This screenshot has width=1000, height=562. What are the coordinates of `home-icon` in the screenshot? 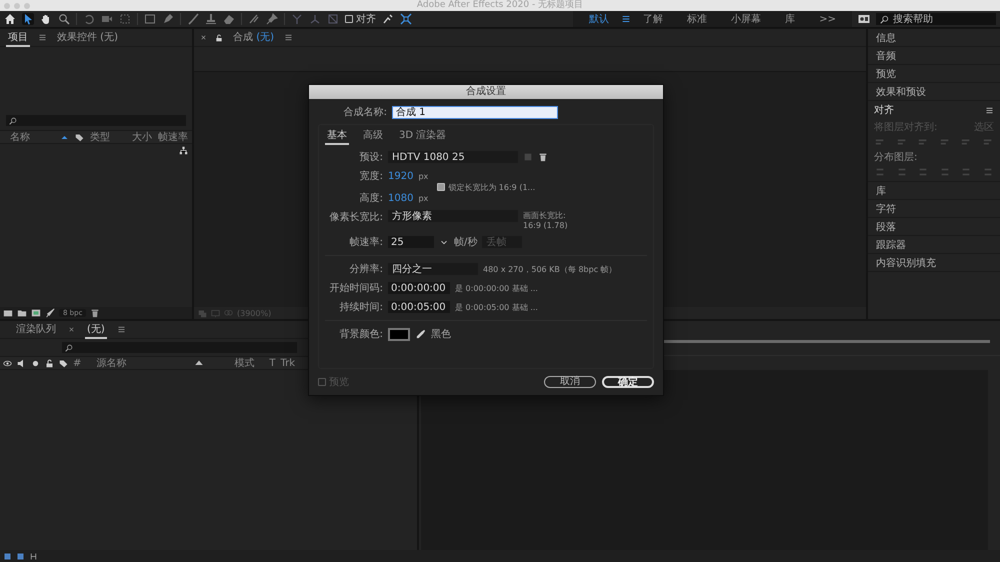 It's located at (10, 19).